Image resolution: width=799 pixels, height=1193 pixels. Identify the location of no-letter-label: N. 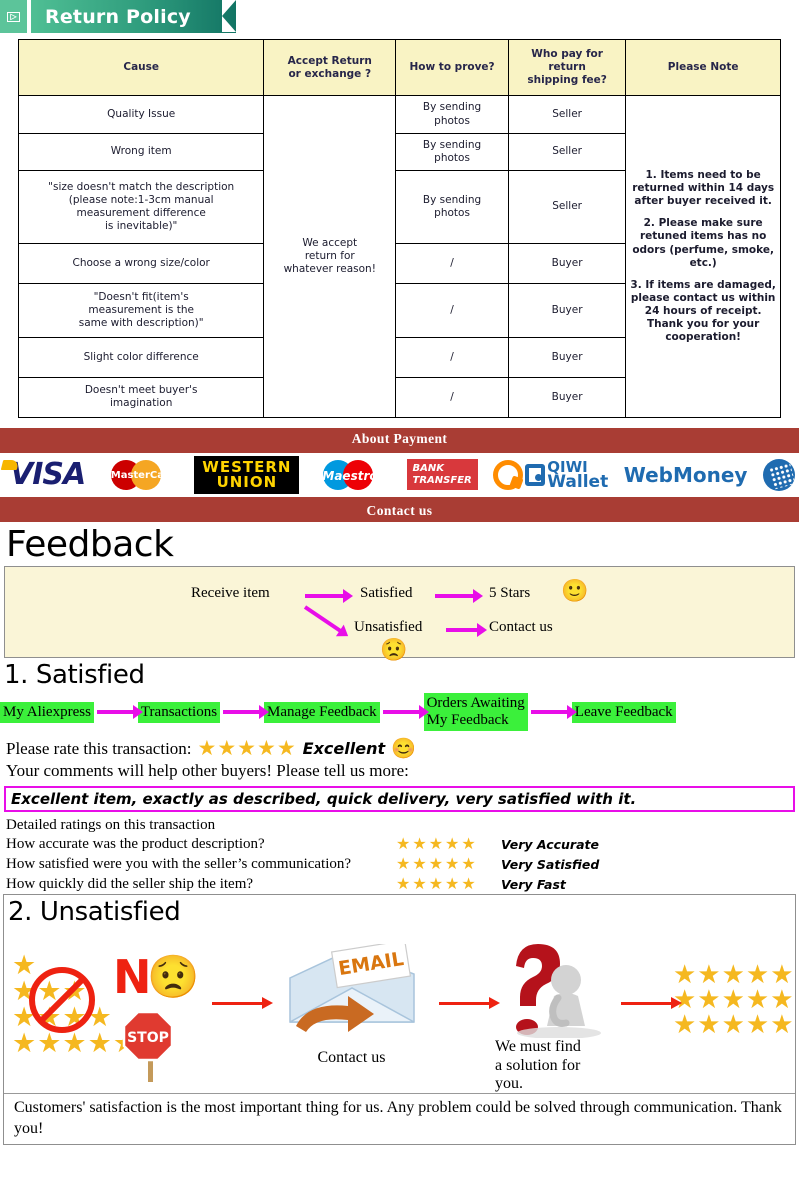
(132, 977).